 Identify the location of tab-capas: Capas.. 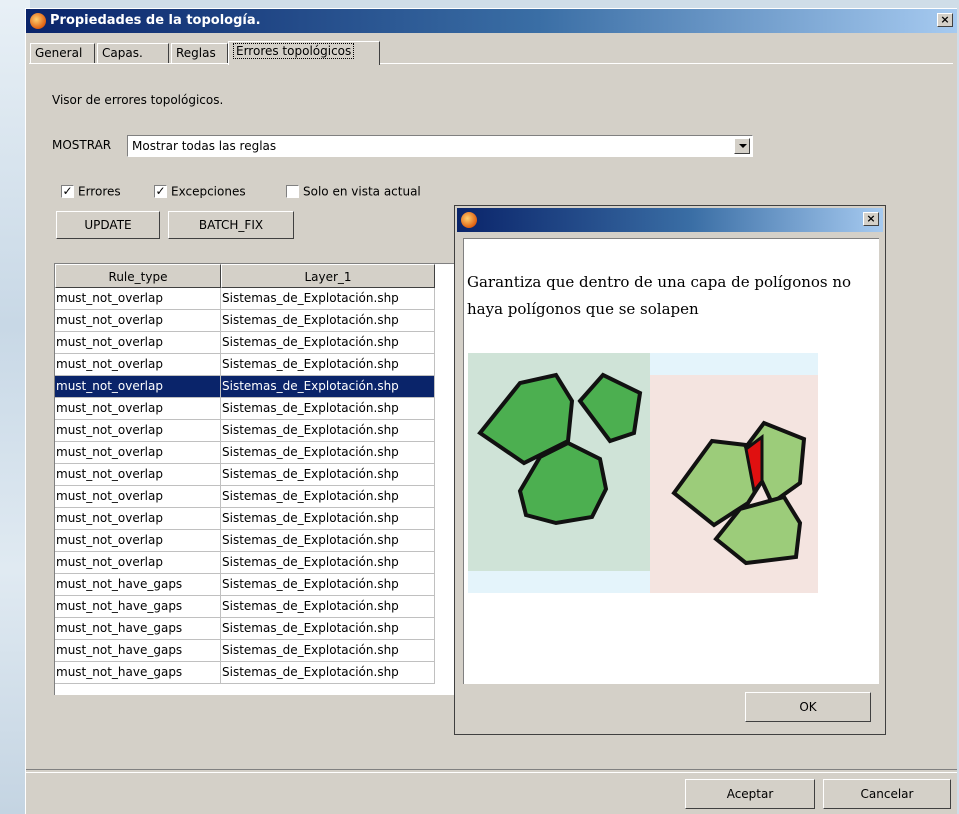
(133, 53).